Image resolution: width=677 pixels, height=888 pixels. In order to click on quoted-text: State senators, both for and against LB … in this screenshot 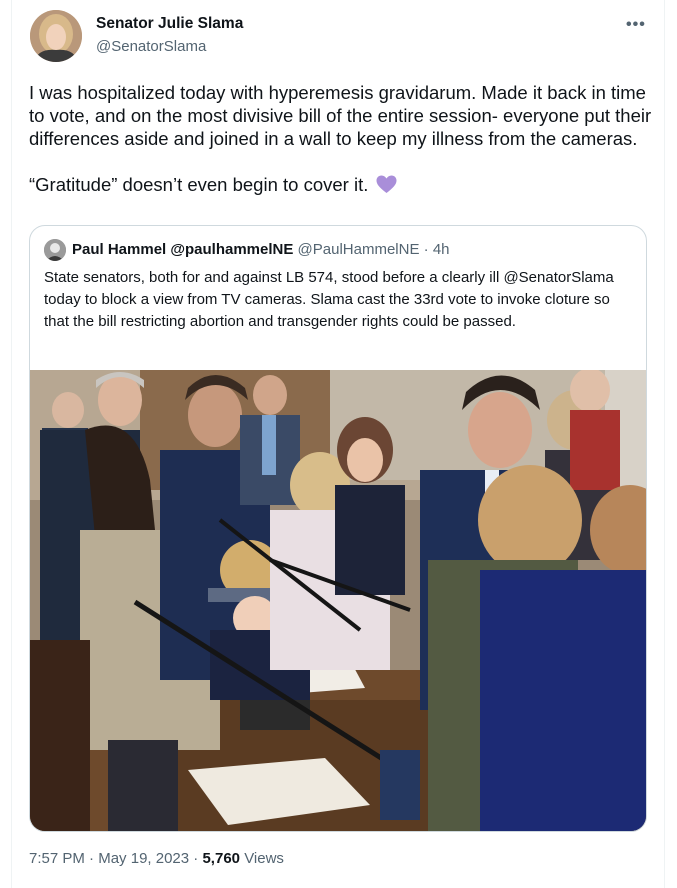, I will do `click(329, 299)`.